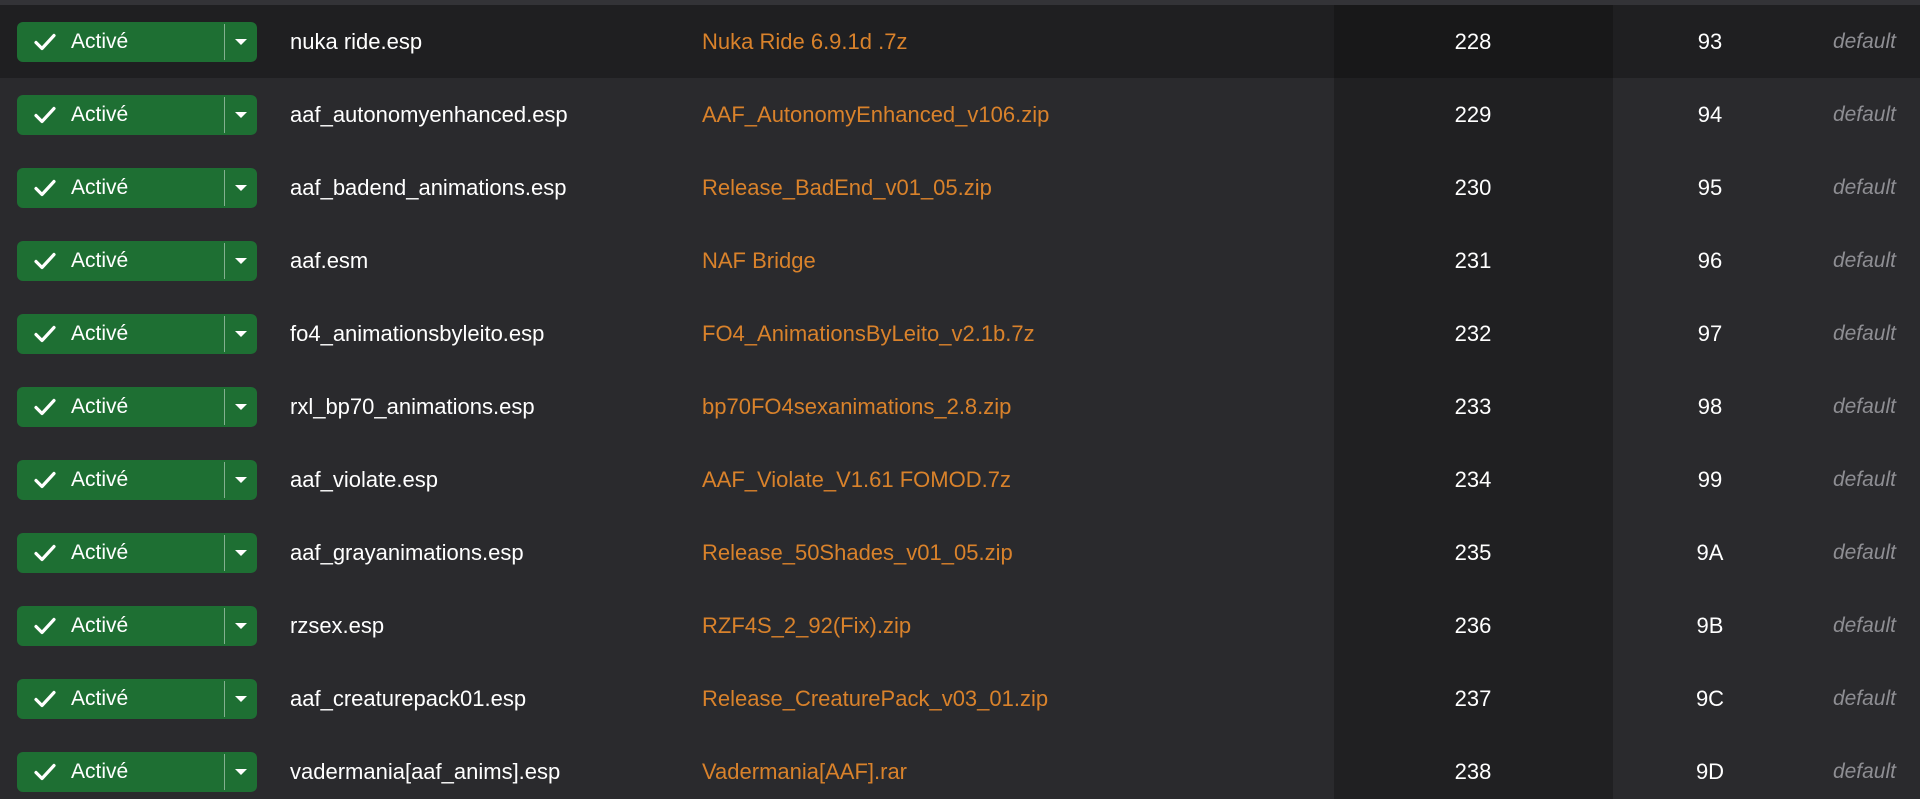  What do you see at coordinates (1710, 698) in the screenshot?
I see `mod-index: 9C` at bounding box center [1710, 698].